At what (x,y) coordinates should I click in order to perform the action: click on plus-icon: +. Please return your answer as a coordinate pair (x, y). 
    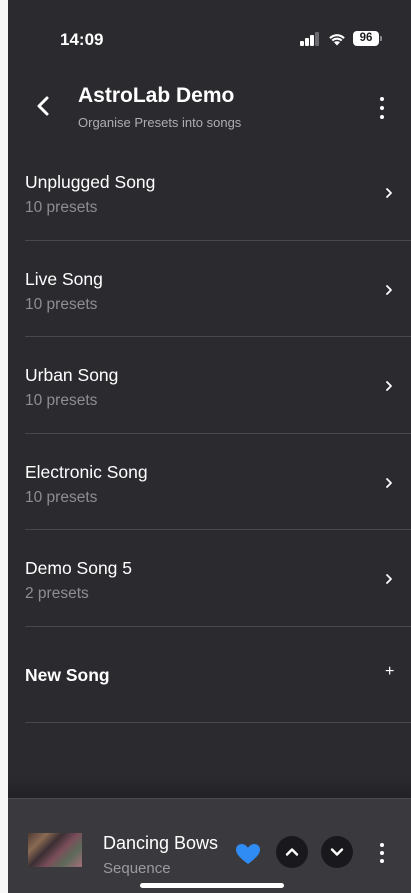
    Looking at the image, I should click on (390, 671).